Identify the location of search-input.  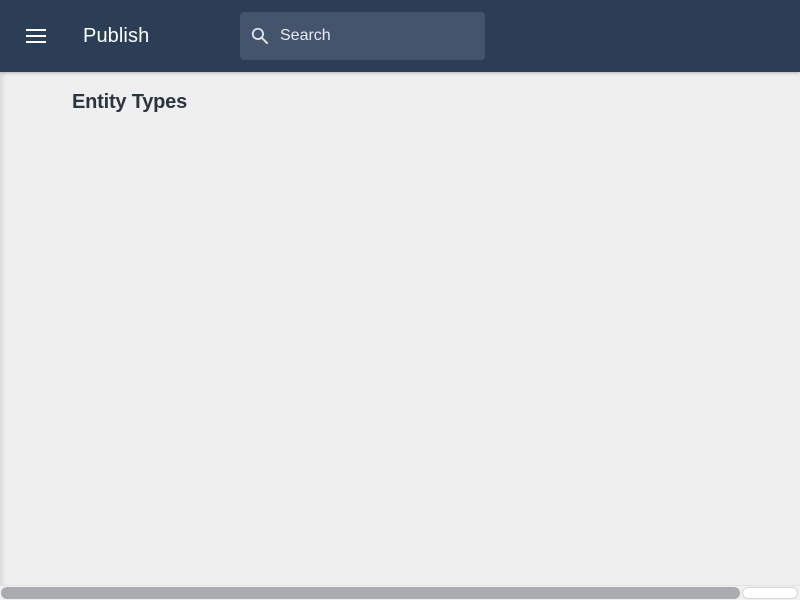
(377, 36).